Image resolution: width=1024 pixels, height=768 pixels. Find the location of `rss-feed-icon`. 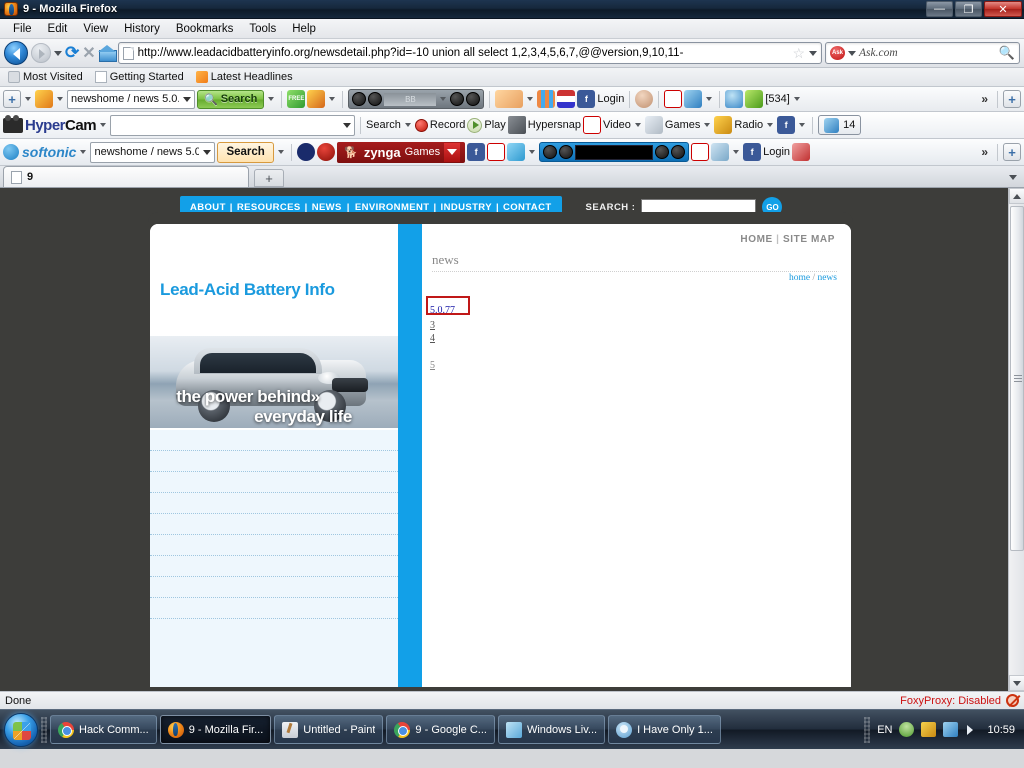

rss-feed-icon is located at coordinates (754, 99).